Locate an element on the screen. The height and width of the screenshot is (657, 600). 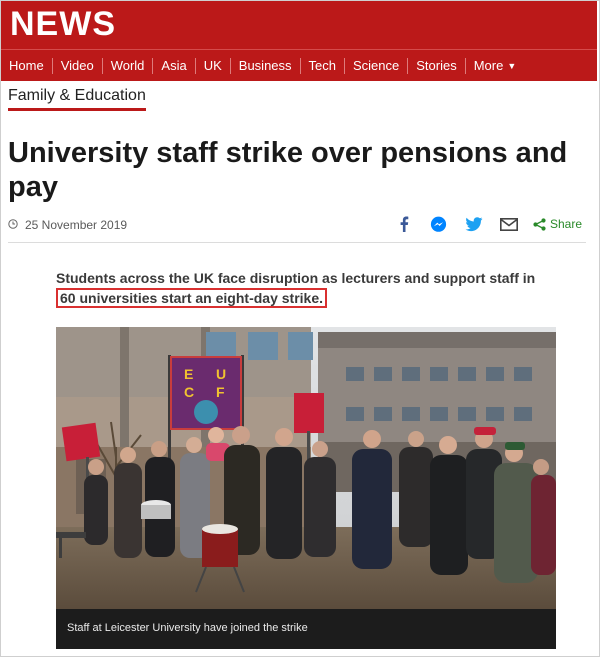
clock-icon is located at coordinates (13, 224).